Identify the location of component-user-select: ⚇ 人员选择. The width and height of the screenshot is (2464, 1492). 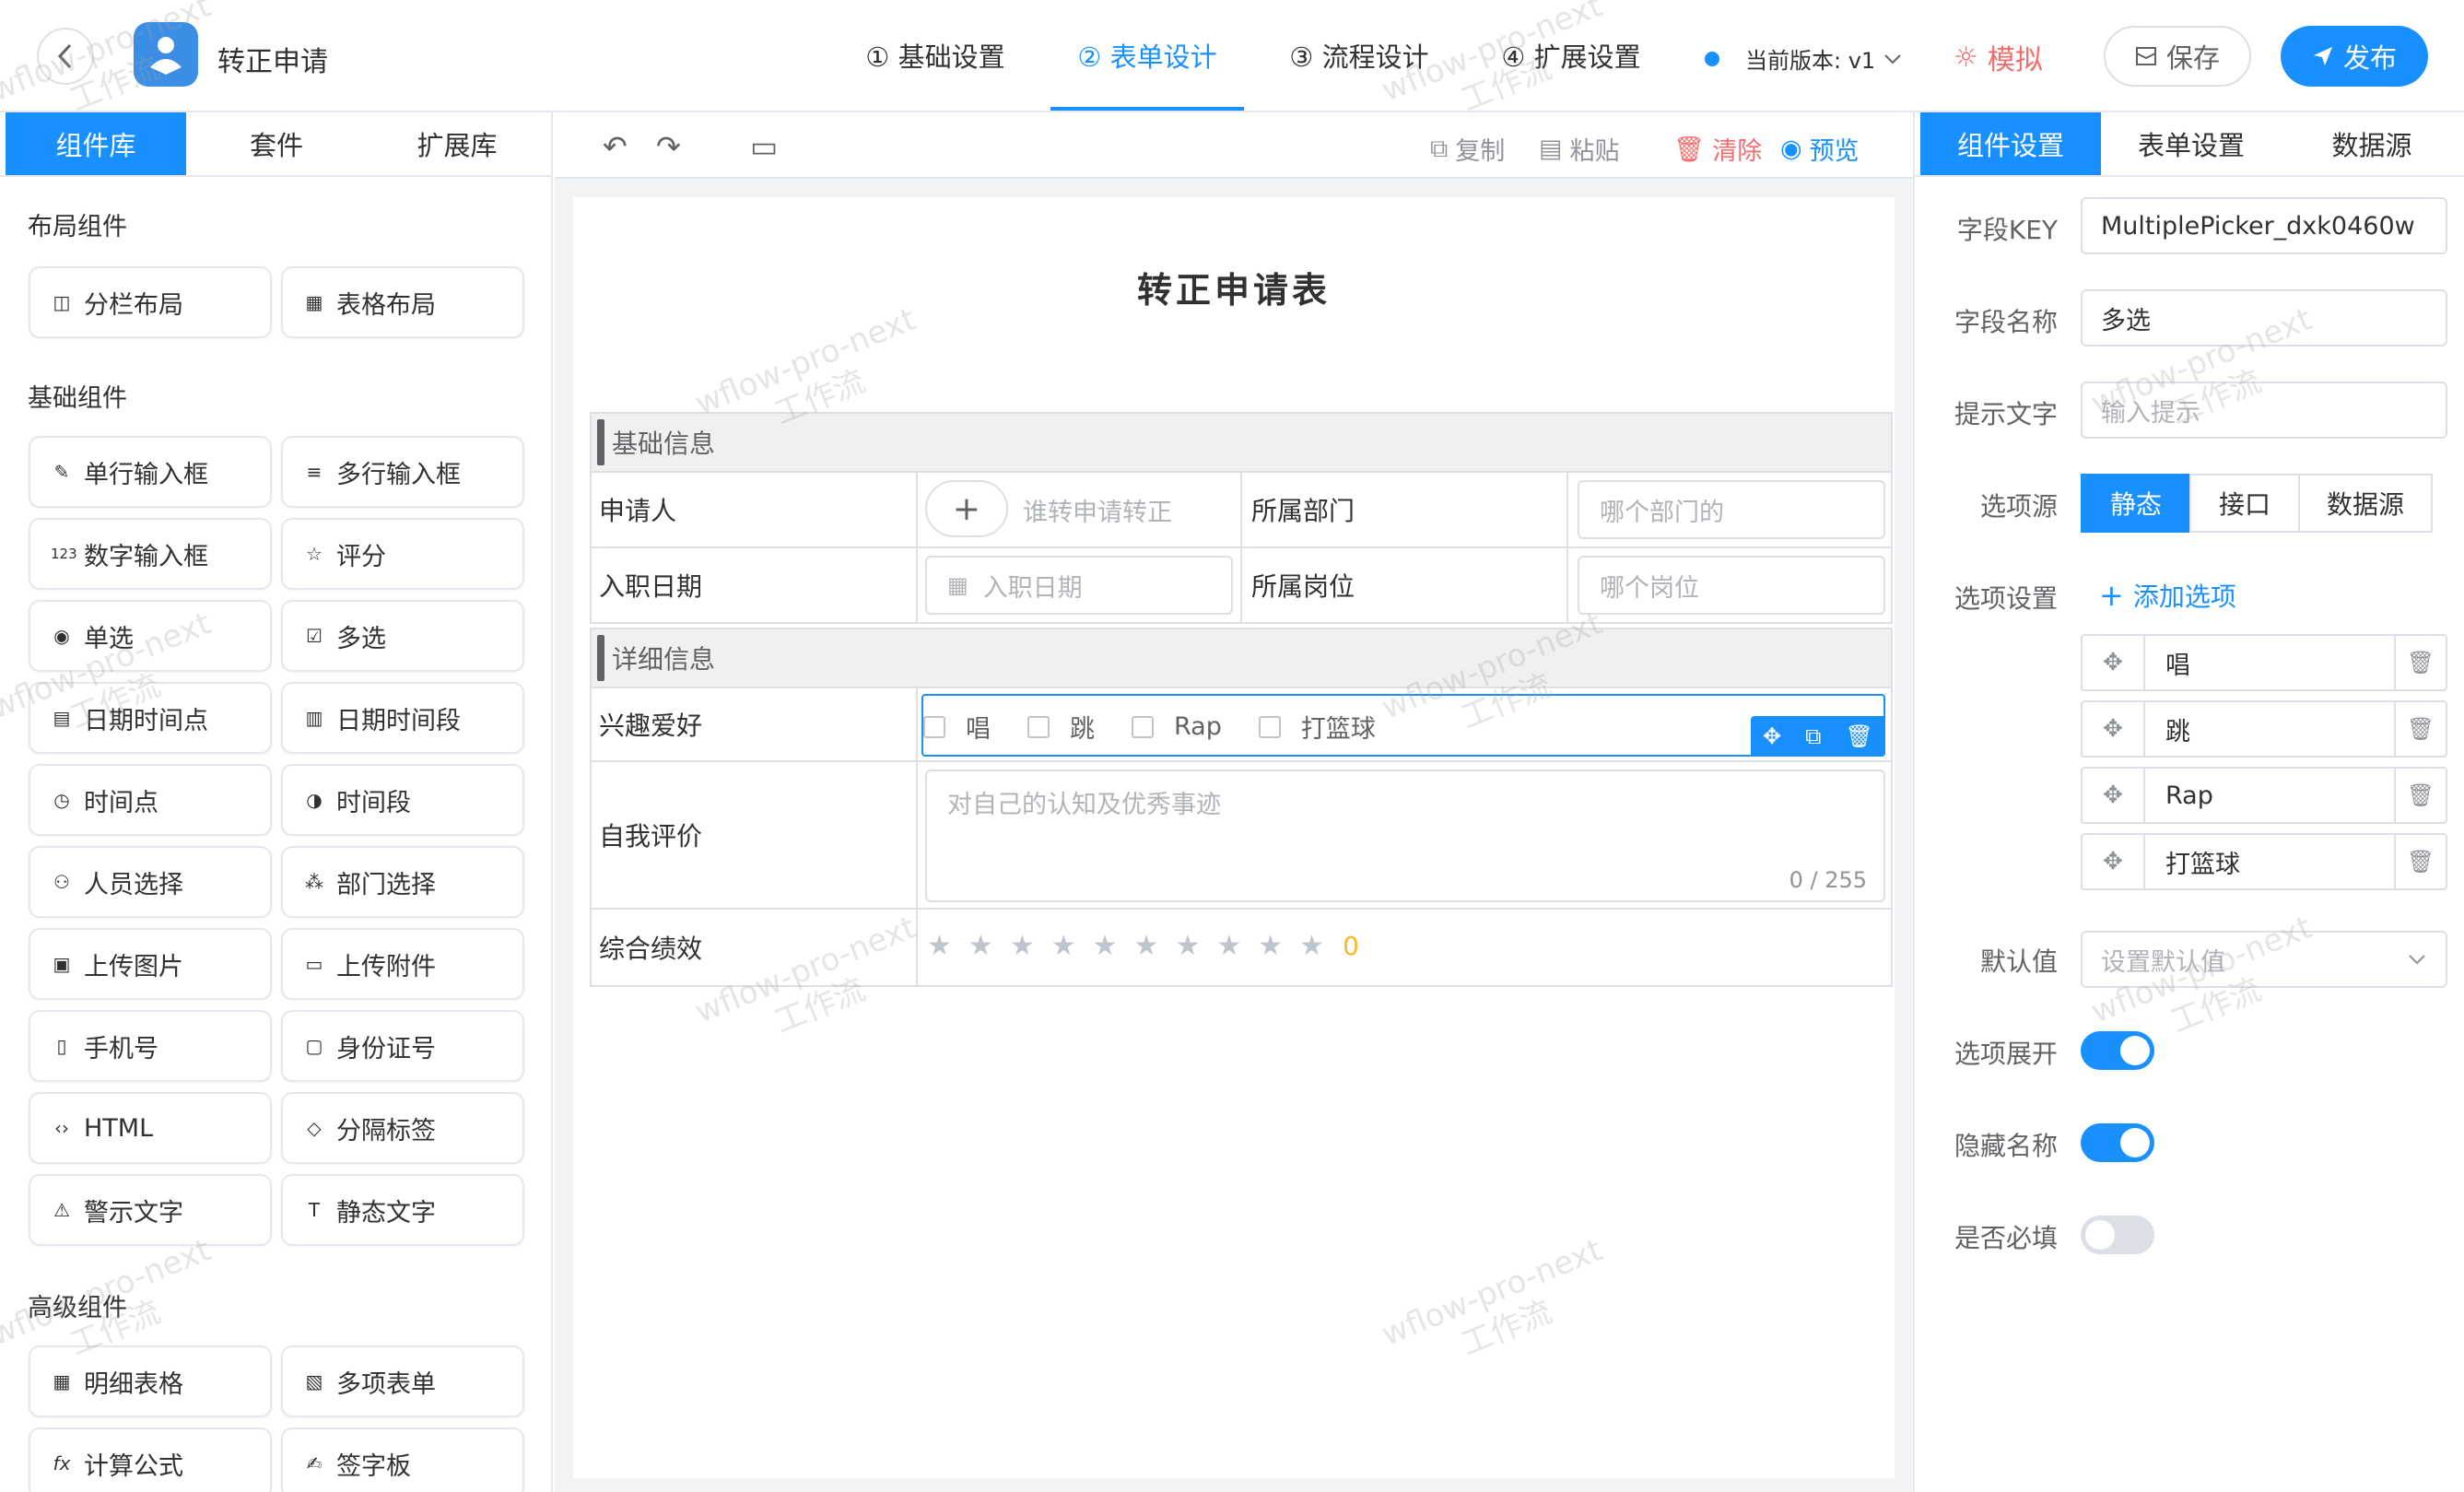
(150, 882).